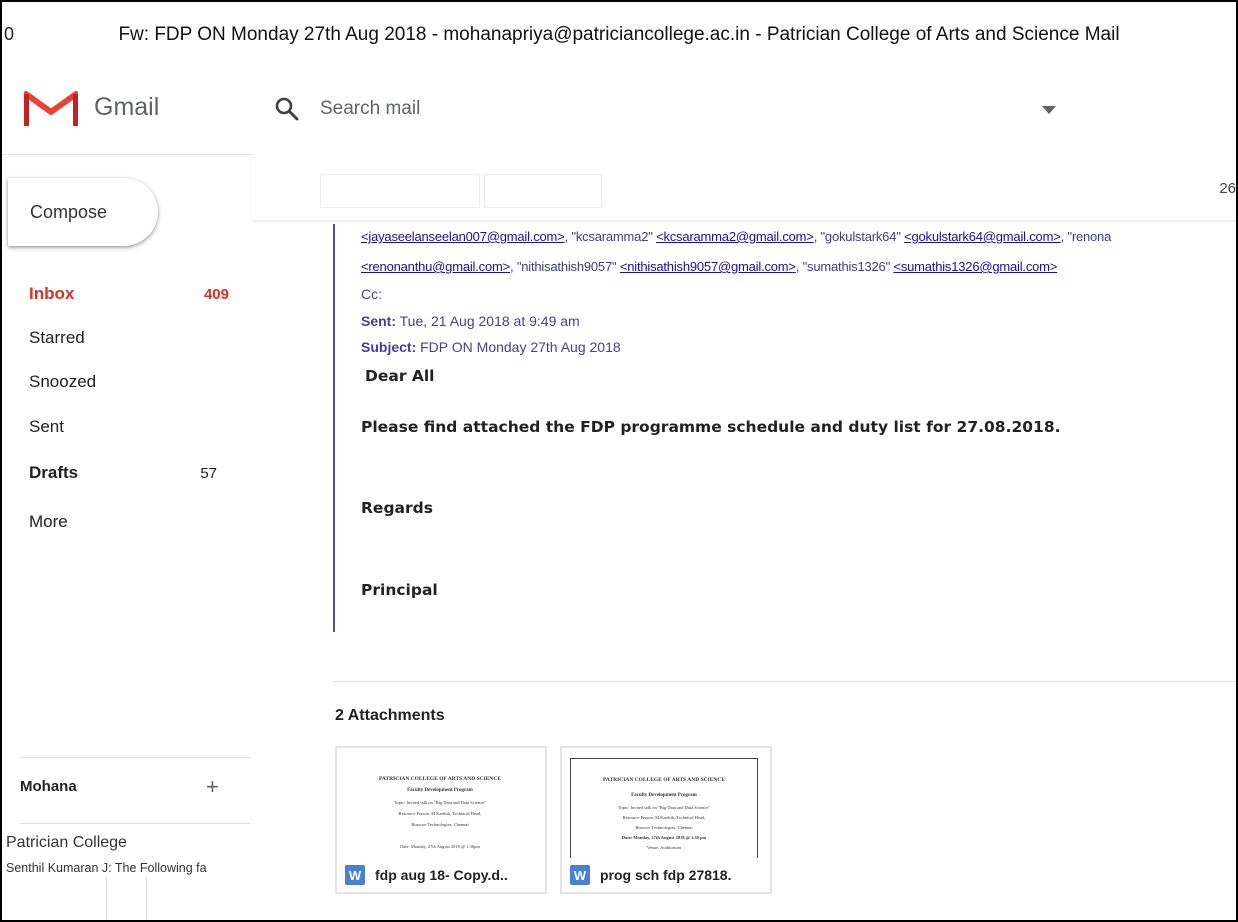 The width and height of the screenshot is (1238, 922). Describe the element at coordinates (670, 109) in the screenshot. I see `search-input` at that location.